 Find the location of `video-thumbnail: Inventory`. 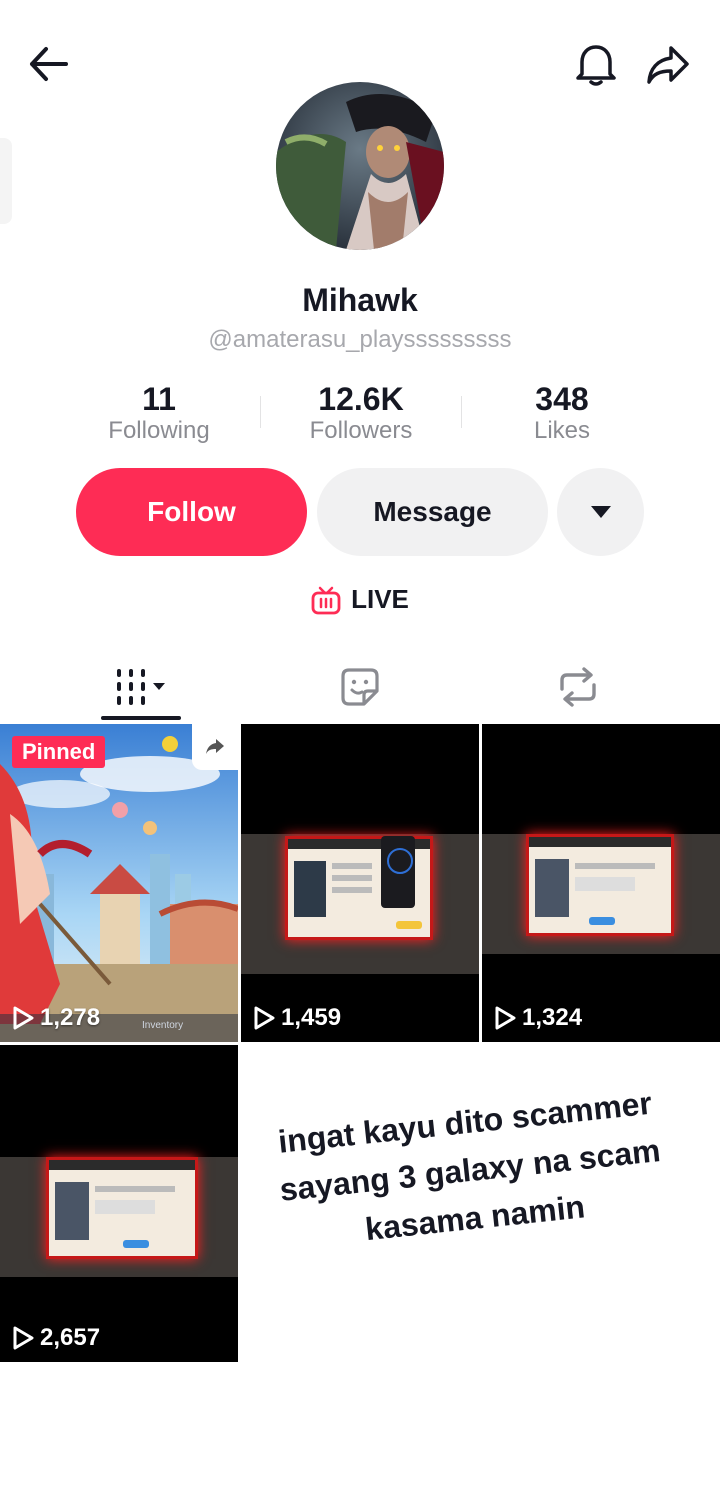

video-thumbnail: Inventory is located at coordinates (119, 883).